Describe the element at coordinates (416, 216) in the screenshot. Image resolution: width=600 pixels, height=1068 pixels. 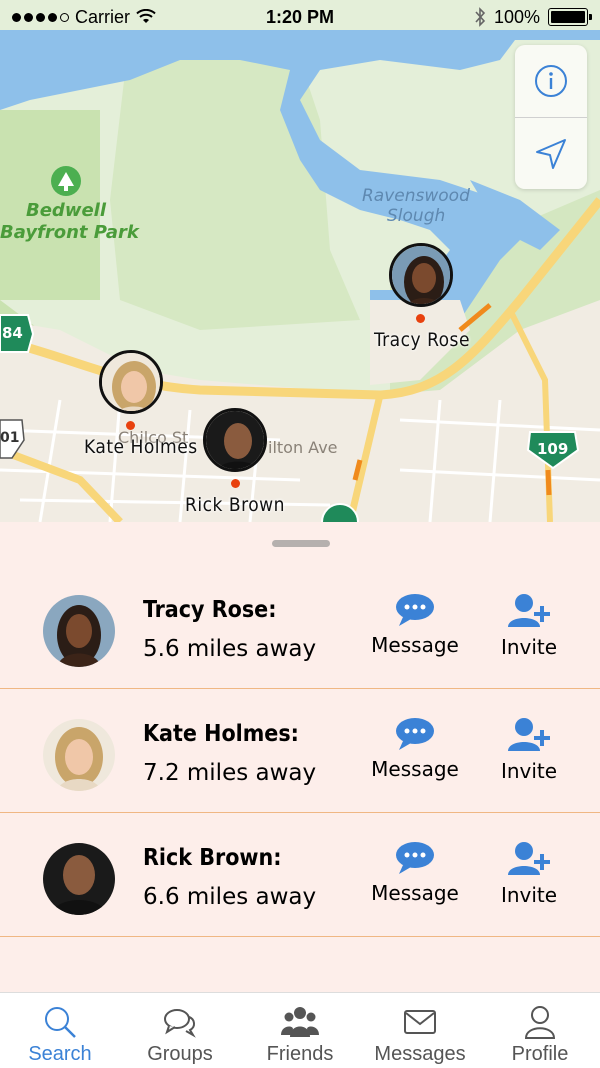
I see `slough-label-line2: Slough` at that location.